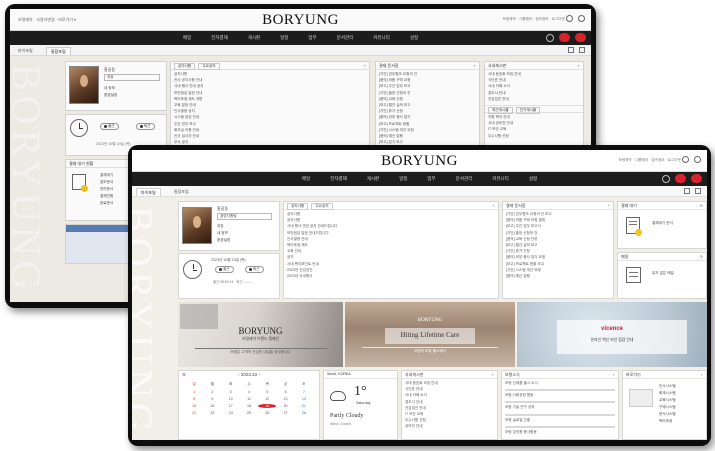 The width and height of the screenshot is (715, 451). I want to click on banner-3: vicence 온라인 백신 보안 점검 안내, so click(612, 334).